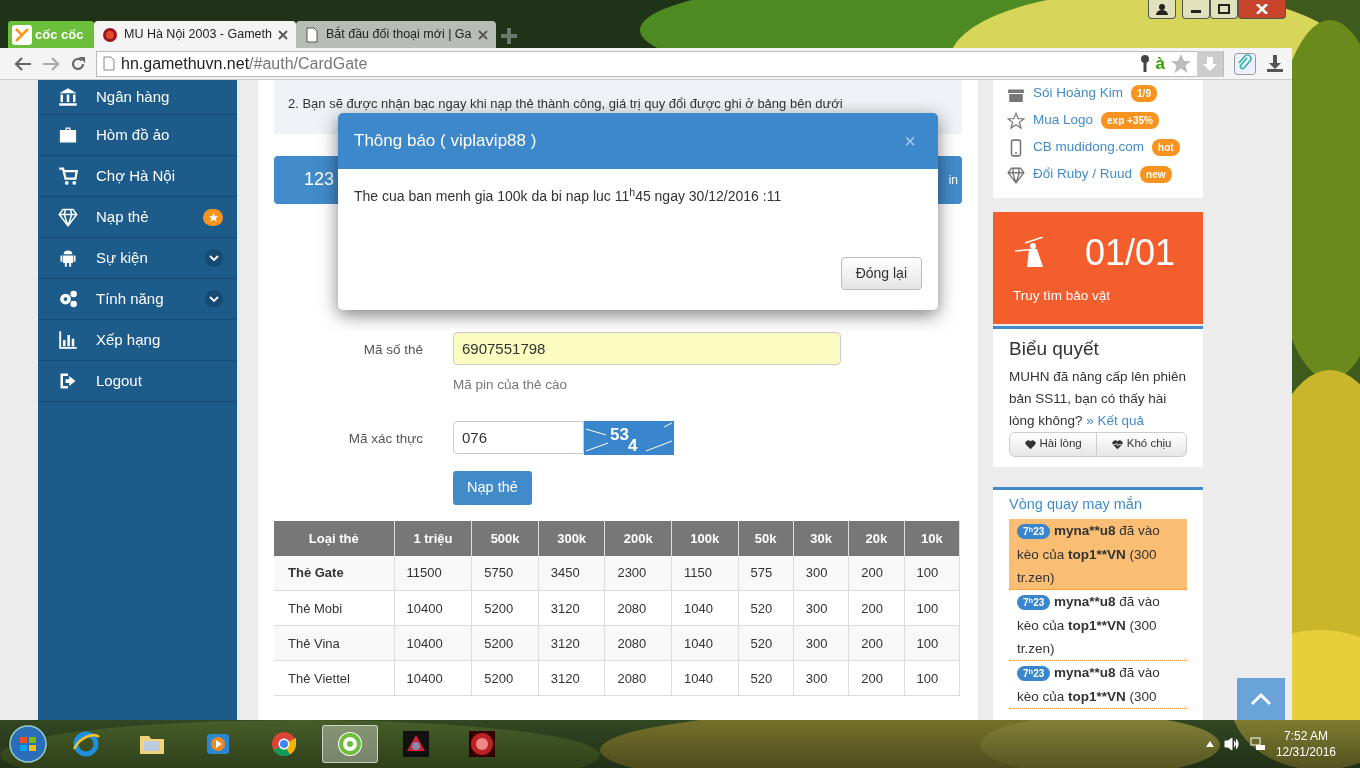  I want to click on sidebar-item: Ngân hàng, so click(137, 97).